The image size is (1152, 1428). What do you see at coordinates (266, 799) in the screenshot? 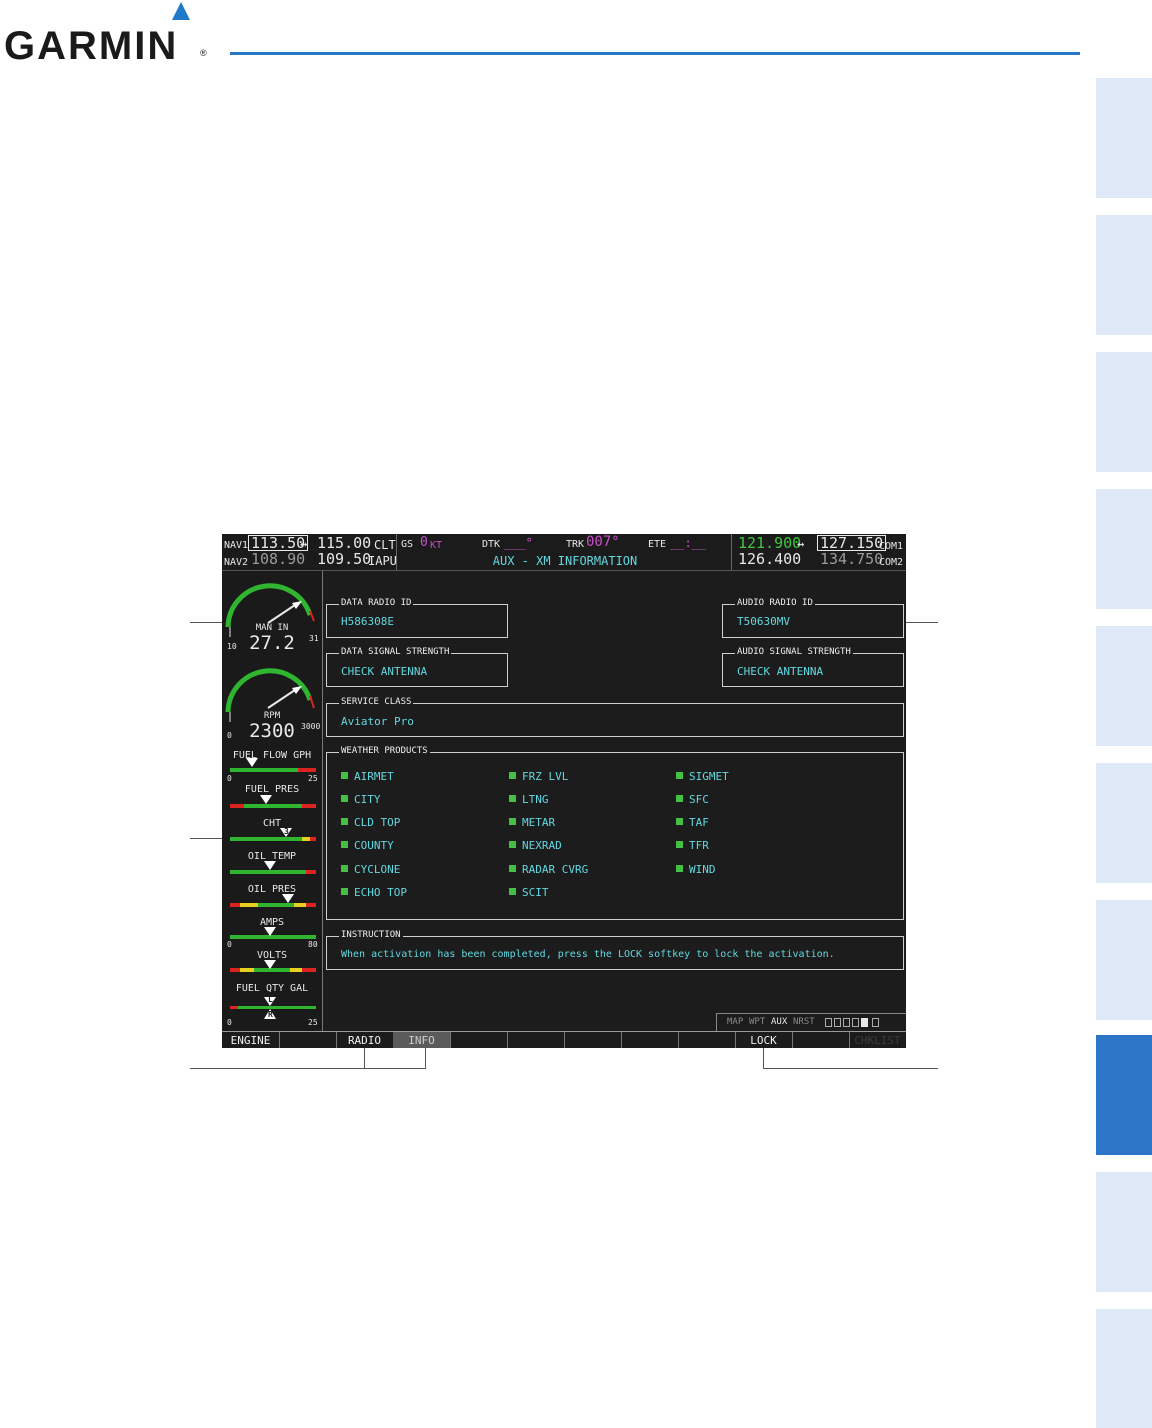
I see `fuel-pres-pointer` at bounding box center [266, 799].